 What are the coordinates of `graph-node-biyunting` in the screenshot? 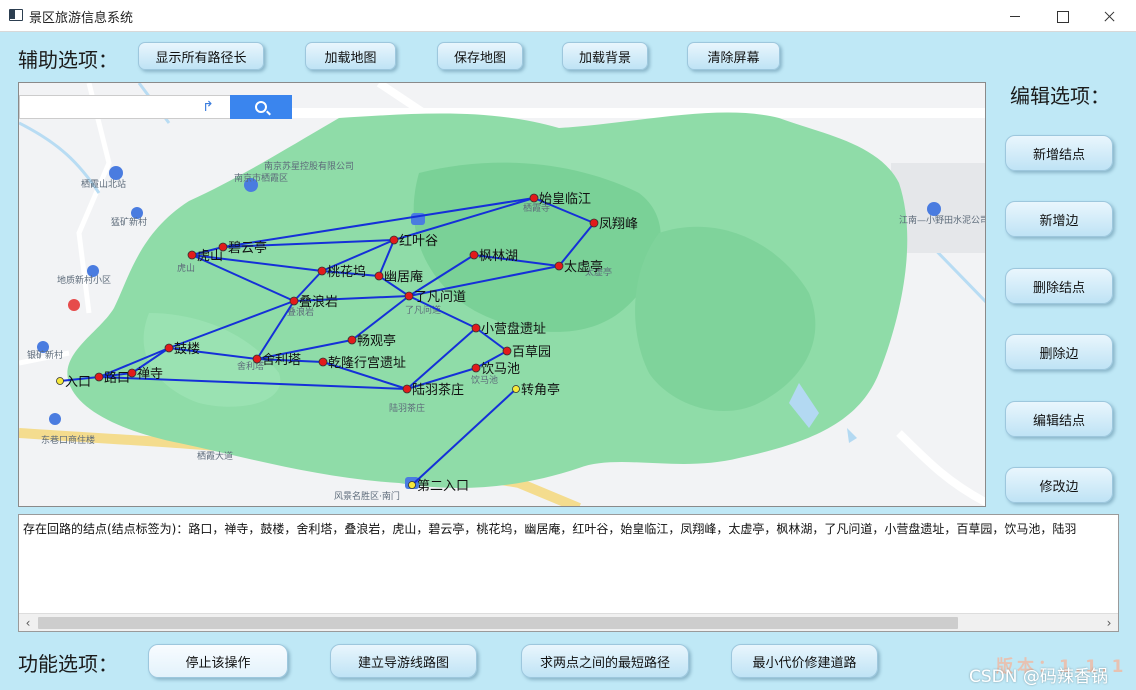 It's located at (223, 247).